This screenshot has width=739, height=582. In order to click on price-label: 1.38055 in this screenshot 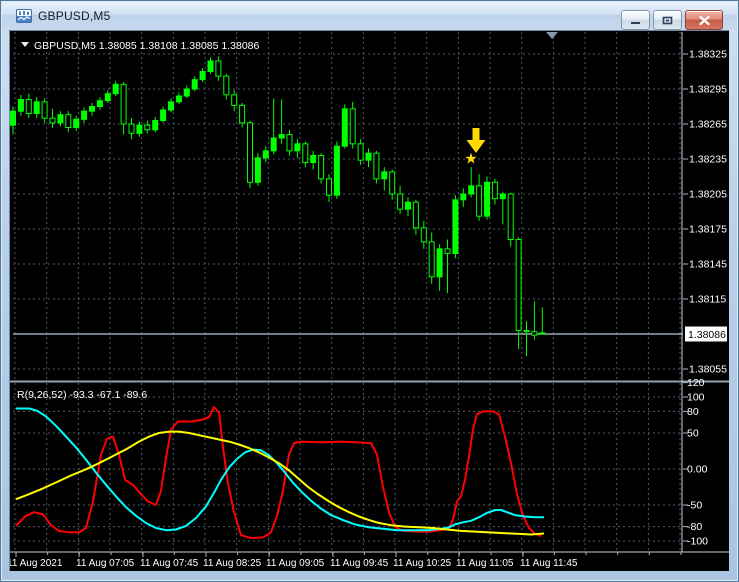, I will do `click(708, 370)`.